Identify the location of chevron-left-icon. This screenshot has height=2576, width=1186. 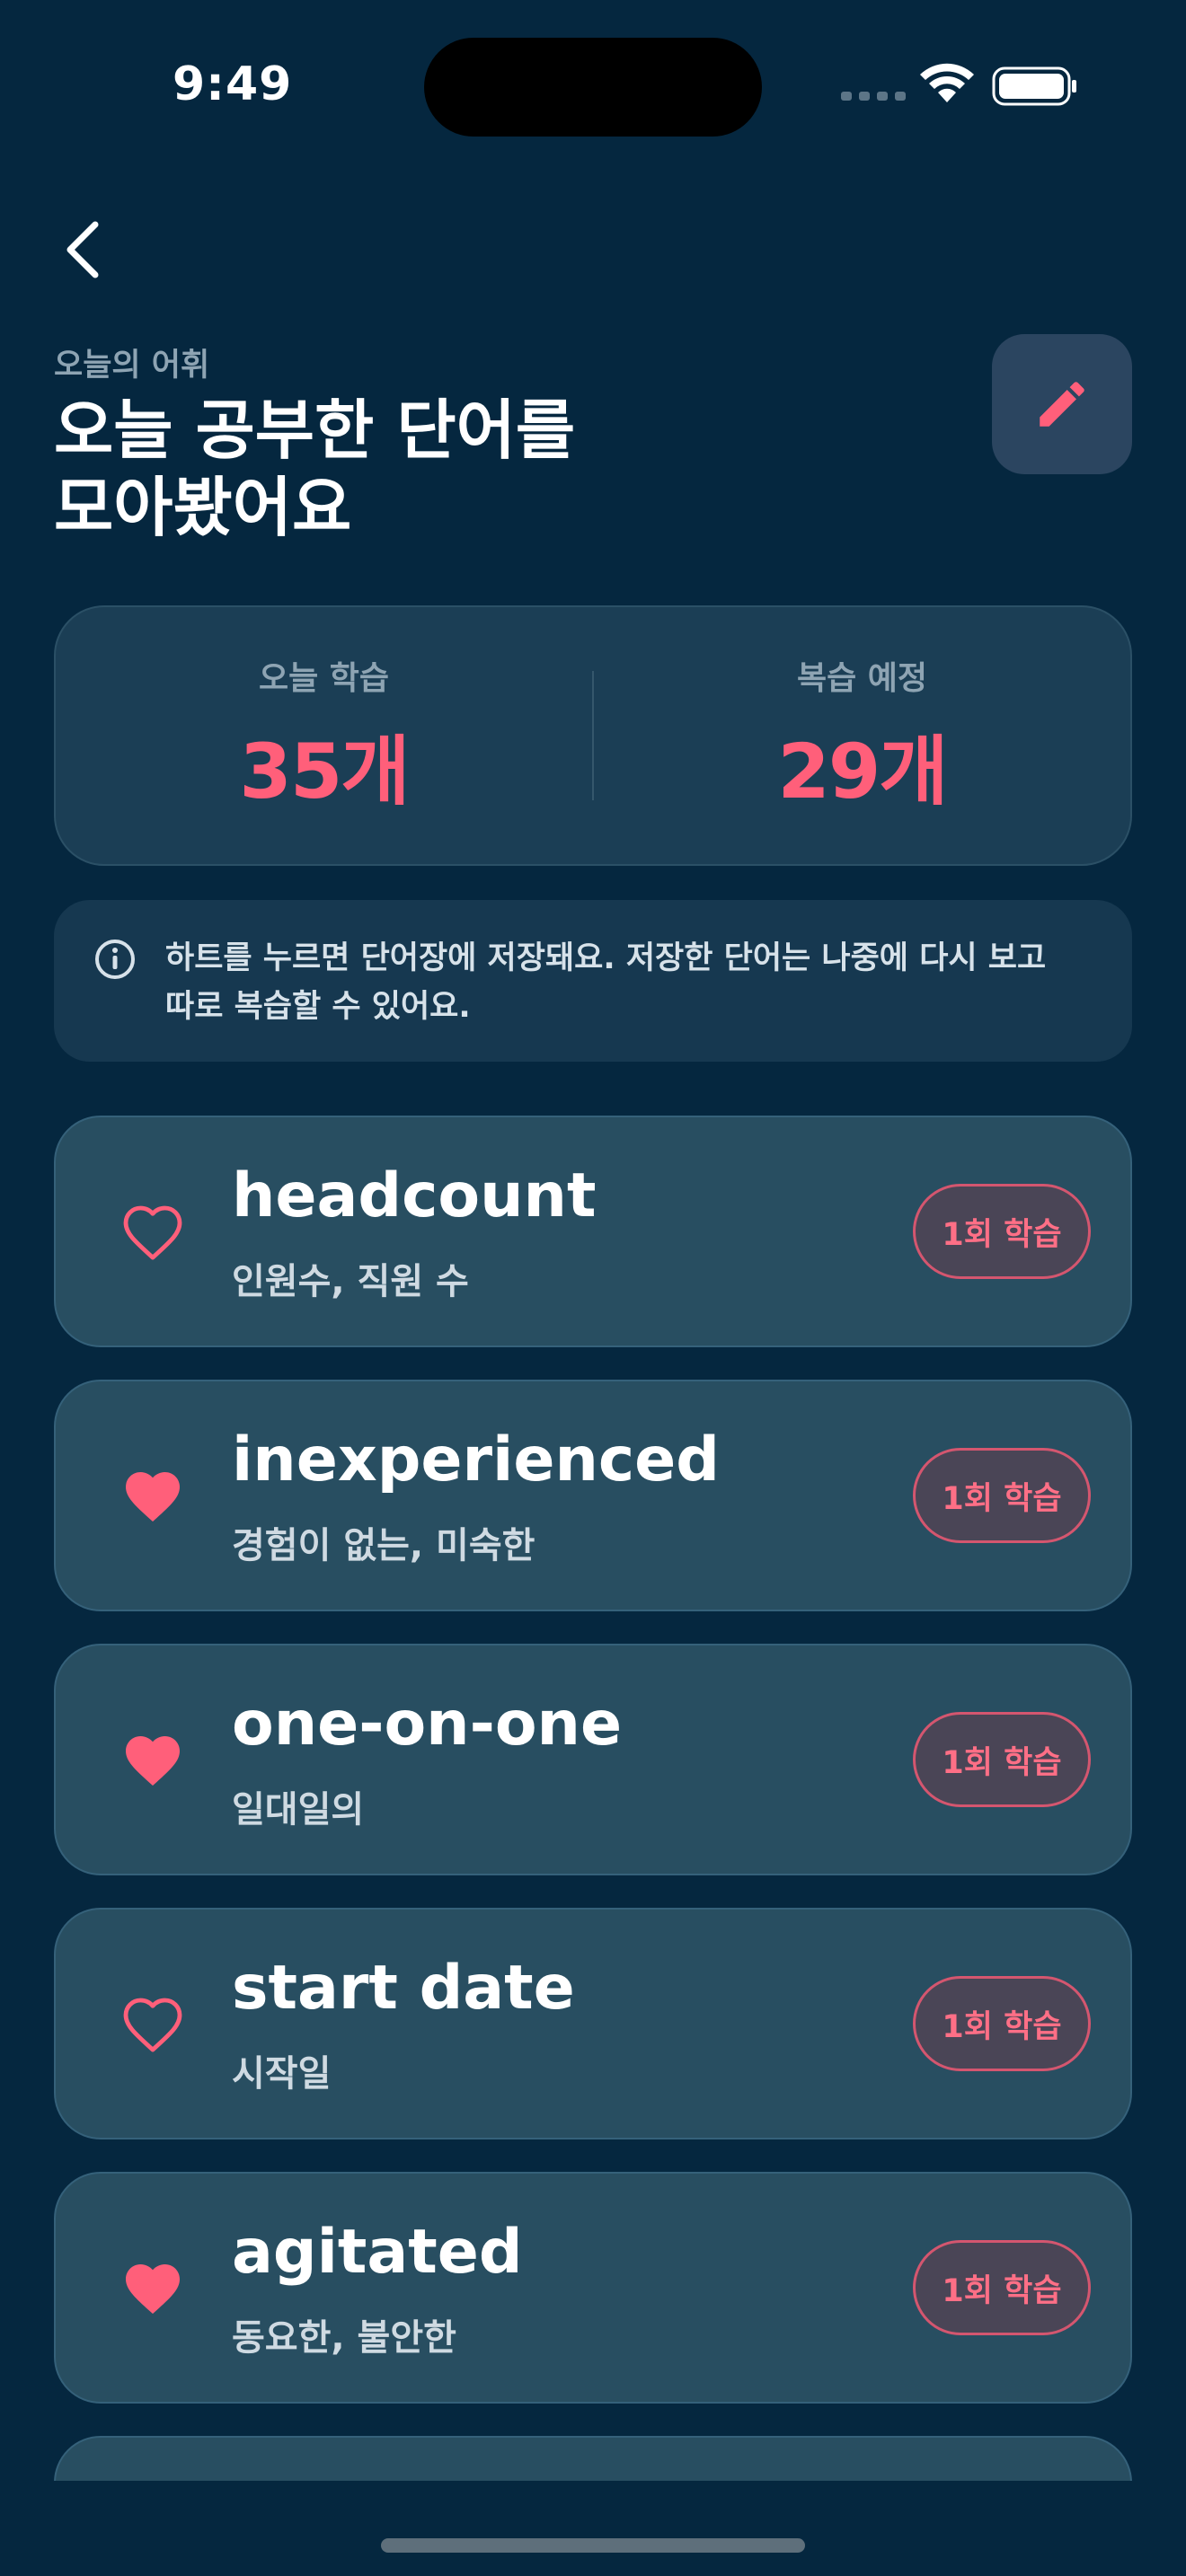
(82, 249).